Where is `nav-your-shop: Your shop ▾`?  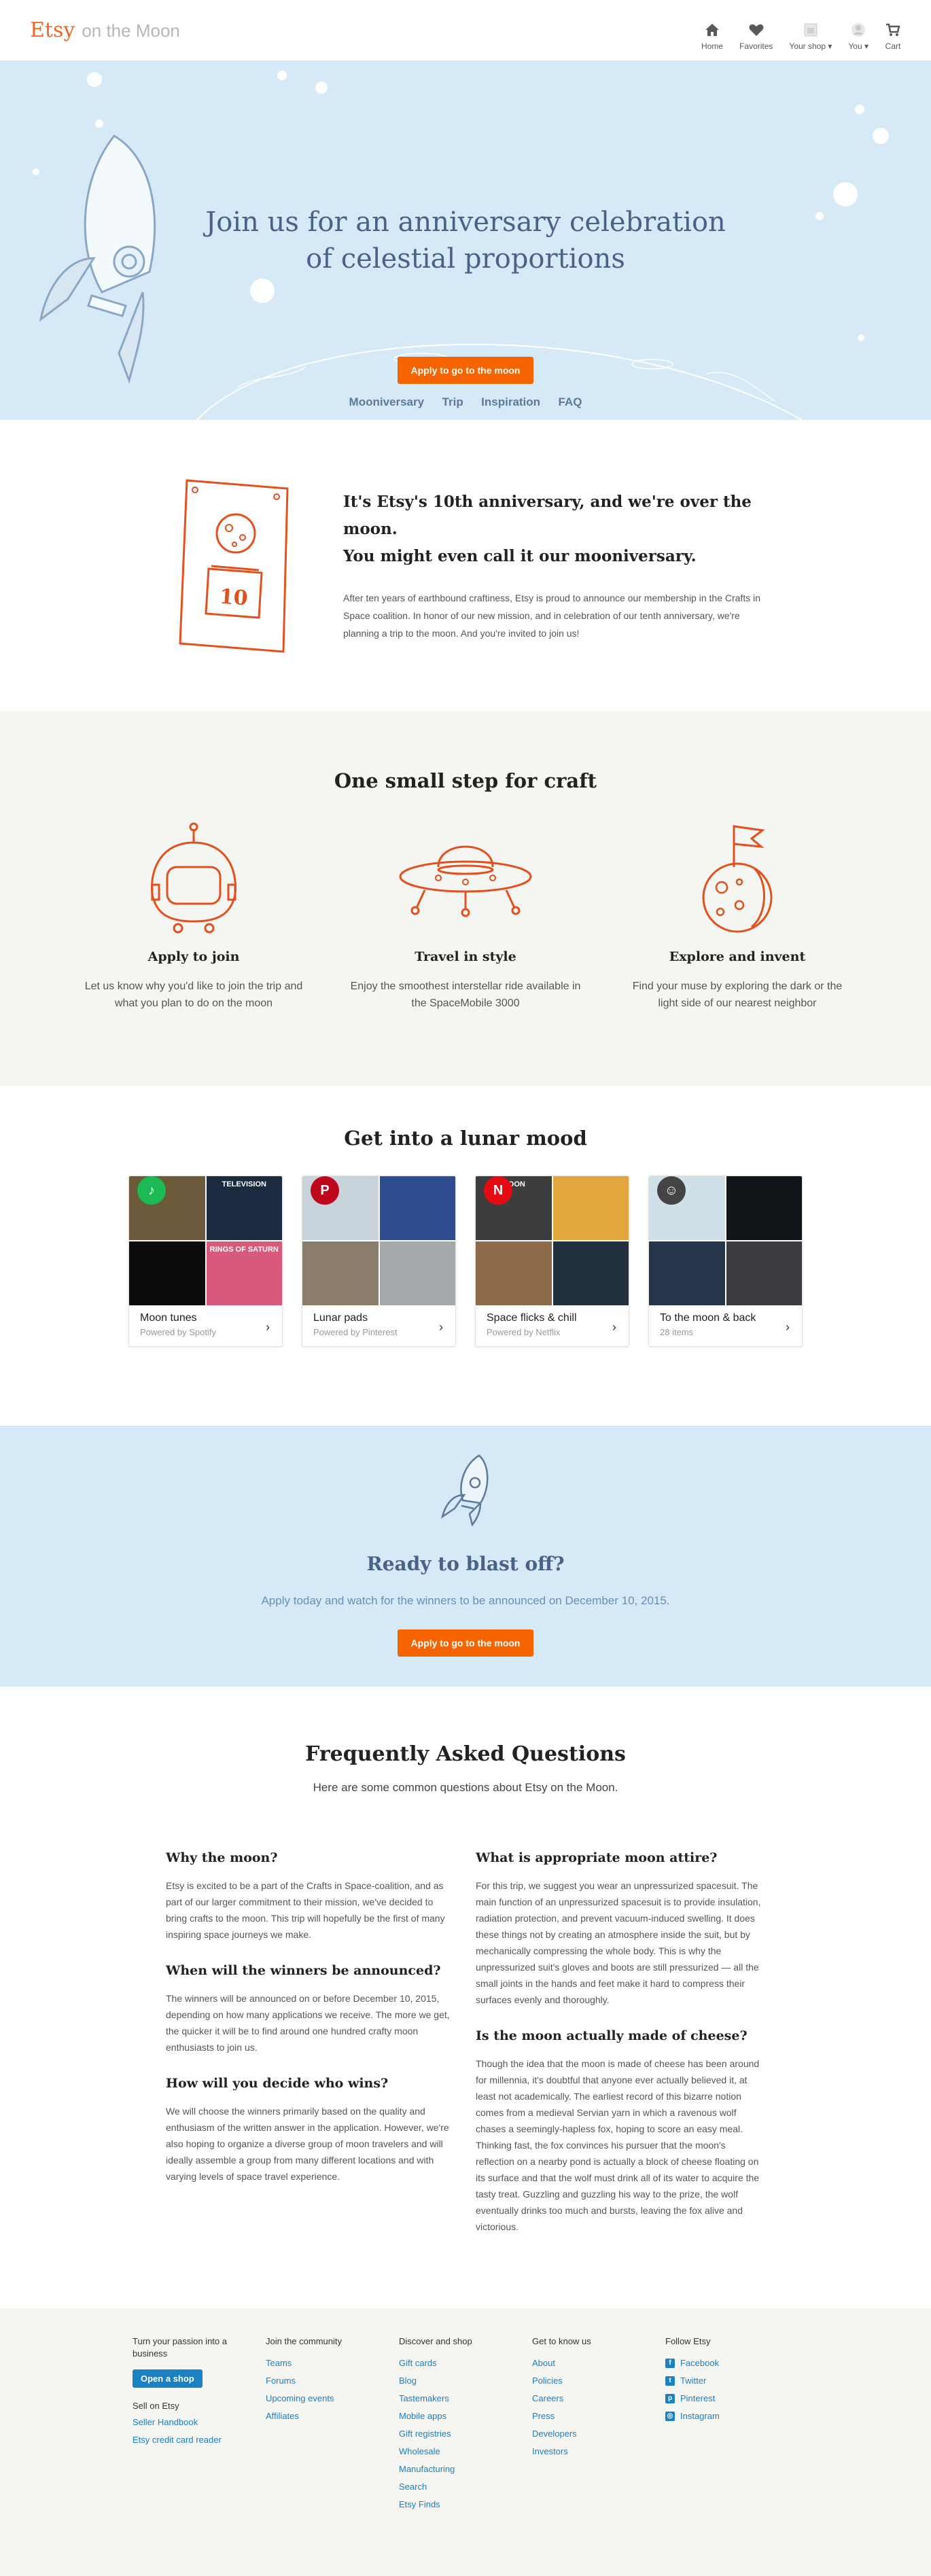
nav-your-shop: Your shop ▾ is located at coordinates (810, 36).